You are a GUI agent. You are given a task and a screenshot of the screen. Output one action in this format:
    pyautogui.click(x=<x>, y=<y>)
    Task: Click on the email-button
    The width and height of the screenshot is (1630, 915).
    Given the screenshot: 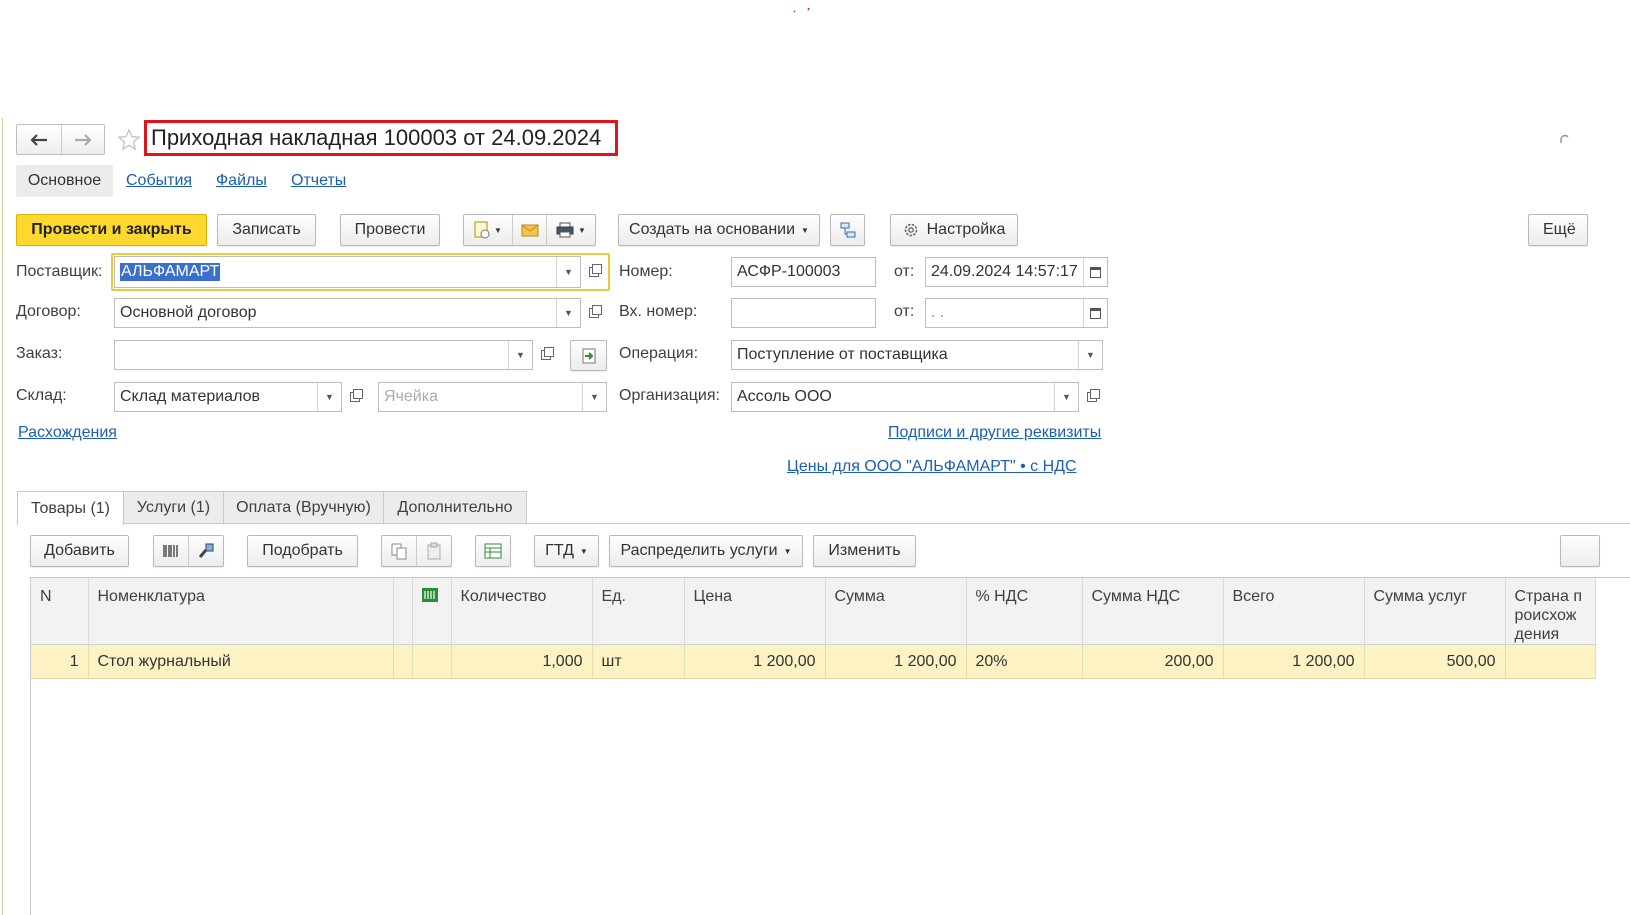 What is the action you would take?
    pyautogui.click(x=530, y=230)
    